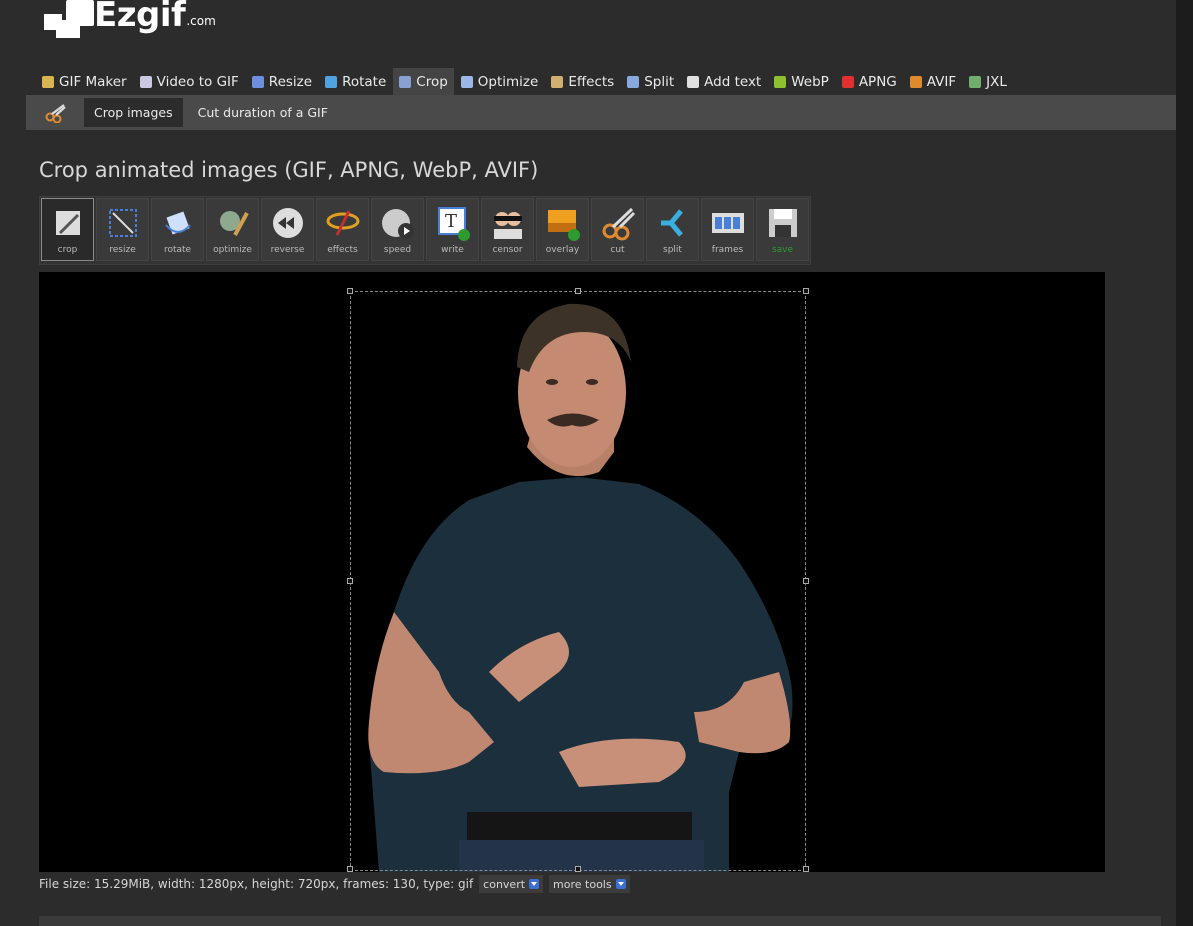  I want to click on crop-handle-top-right, so click(806, 291).